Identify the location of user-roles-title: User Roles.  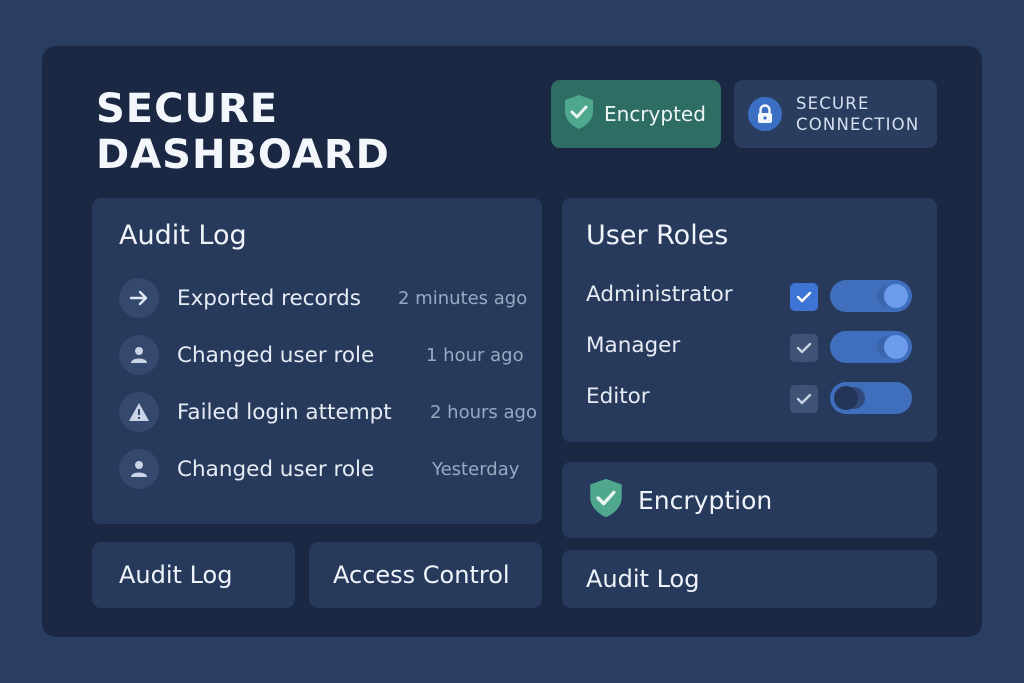
(657, 235).